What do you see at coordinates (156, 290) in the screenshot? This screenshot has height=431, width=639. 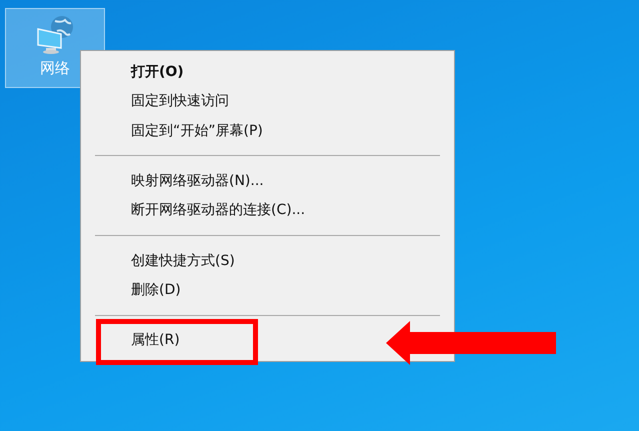 I see `menu-item: 删除(D)` at bounding box center [156, 290].